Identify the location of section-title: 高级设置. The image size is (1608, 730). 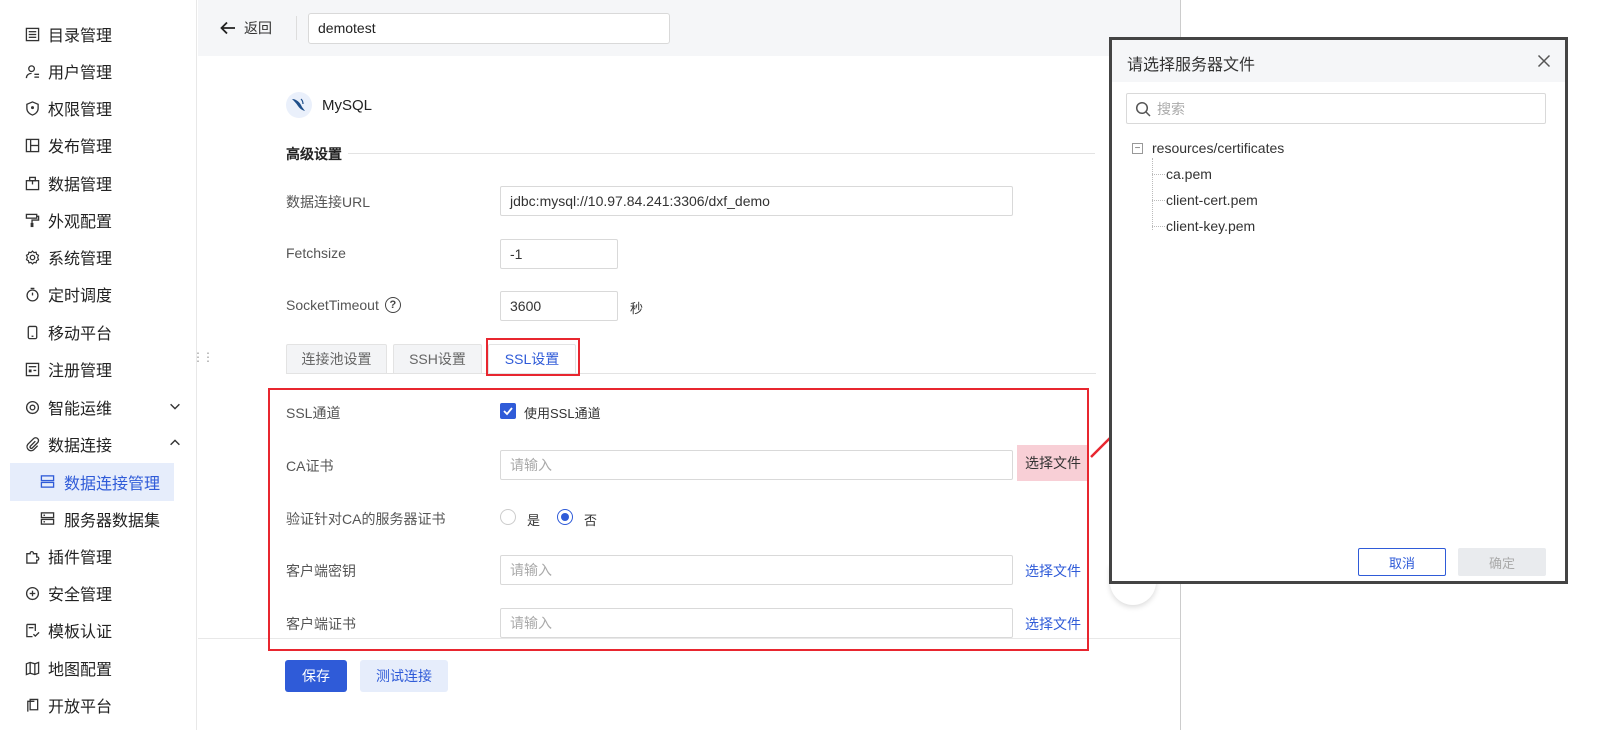
(314, 154).